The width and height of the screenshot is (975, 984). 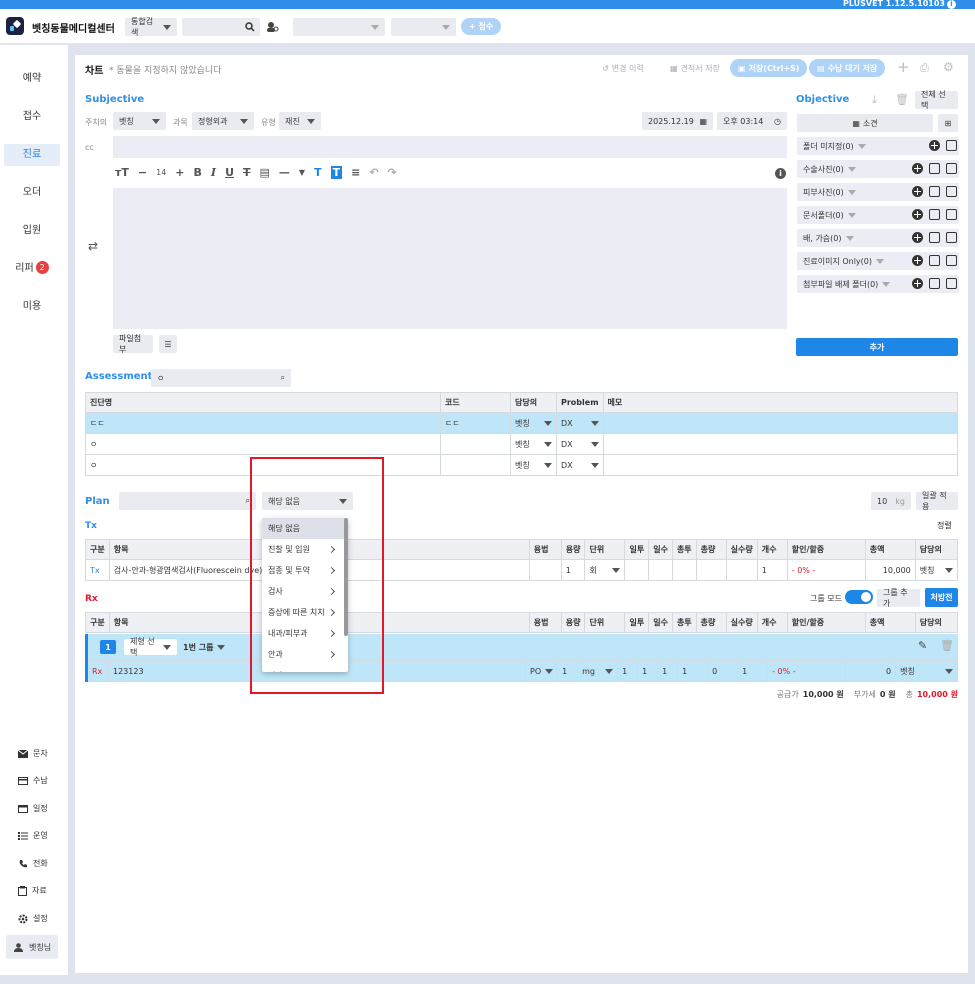 I want to click on prescription-button: 처방전, so click(x=941, y=597).